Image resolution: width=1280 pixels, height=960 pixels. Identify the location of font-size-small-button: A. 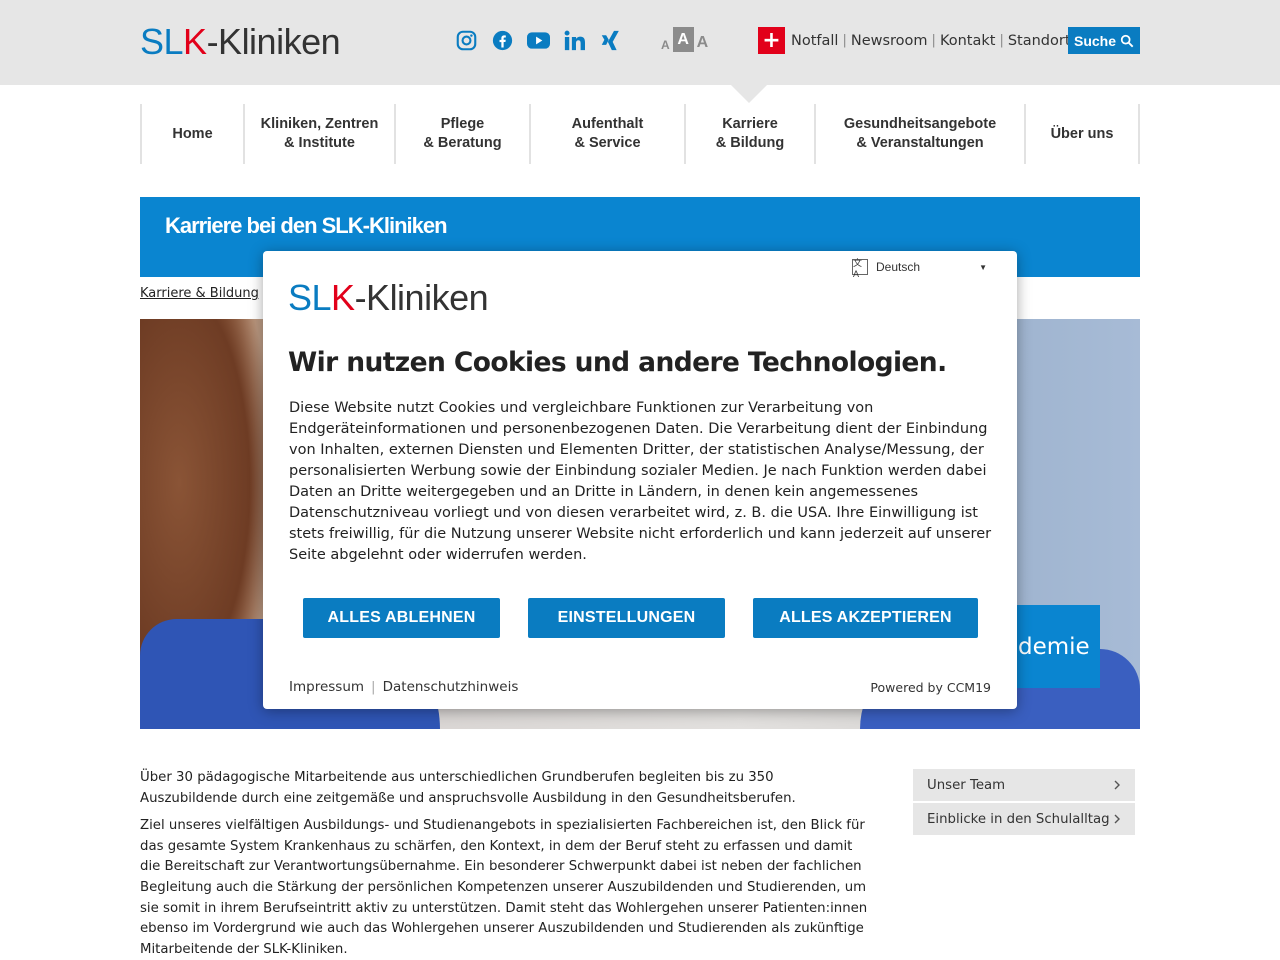
(665, 45).